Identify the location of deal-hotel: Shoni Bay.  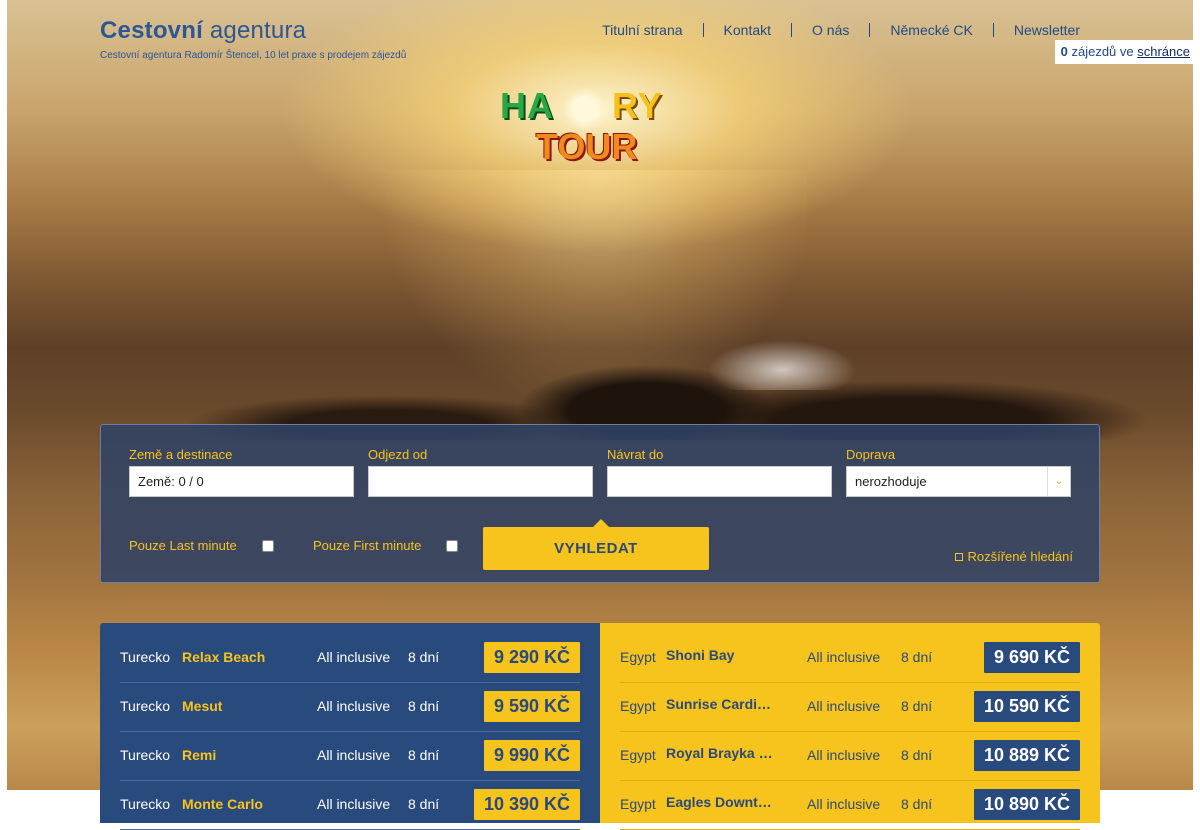
(720, 655).